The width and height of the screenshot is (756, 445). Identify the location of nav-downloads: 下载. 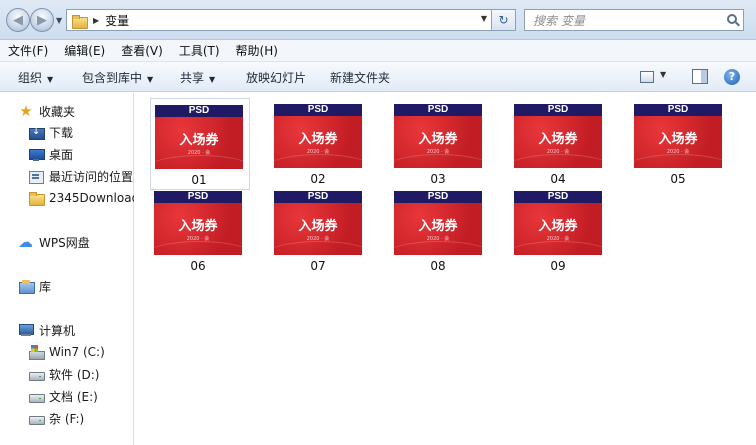
(50, 132).